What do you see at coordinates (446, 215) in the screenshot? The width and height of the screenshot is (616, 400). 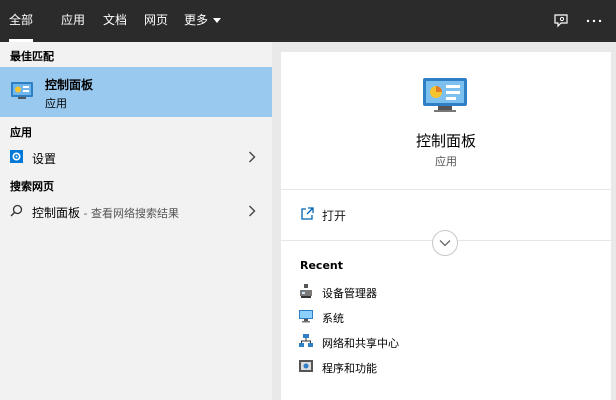 I see `open-action: 打开` at bounding box center [446, 215].